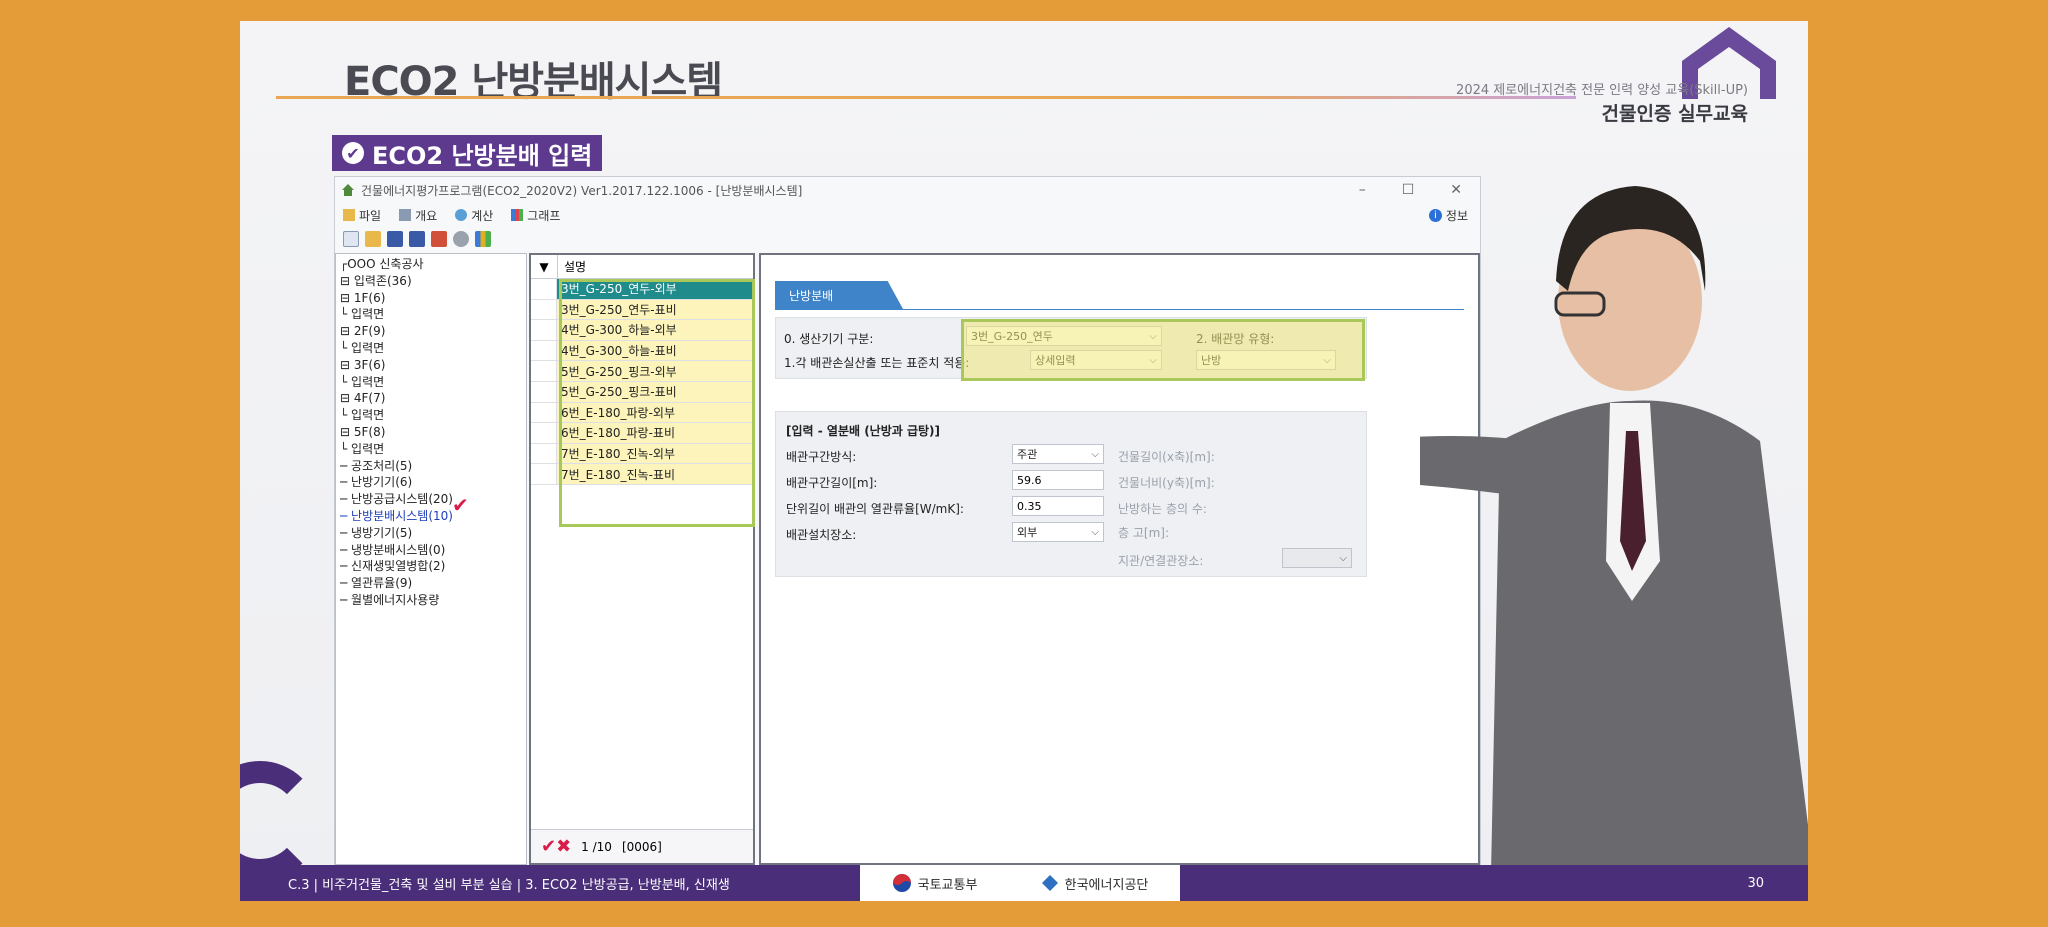  I want to click on page-number: 30, so click(1755, 883).